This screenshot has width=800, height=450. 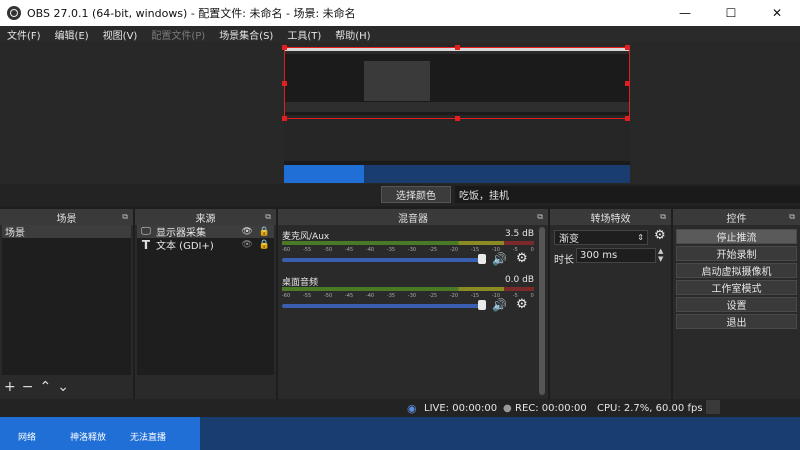 What do you see at coordinates (777, 13) in the screenshot?
I see `close-button: ✕` at bounding box center [777, 13].